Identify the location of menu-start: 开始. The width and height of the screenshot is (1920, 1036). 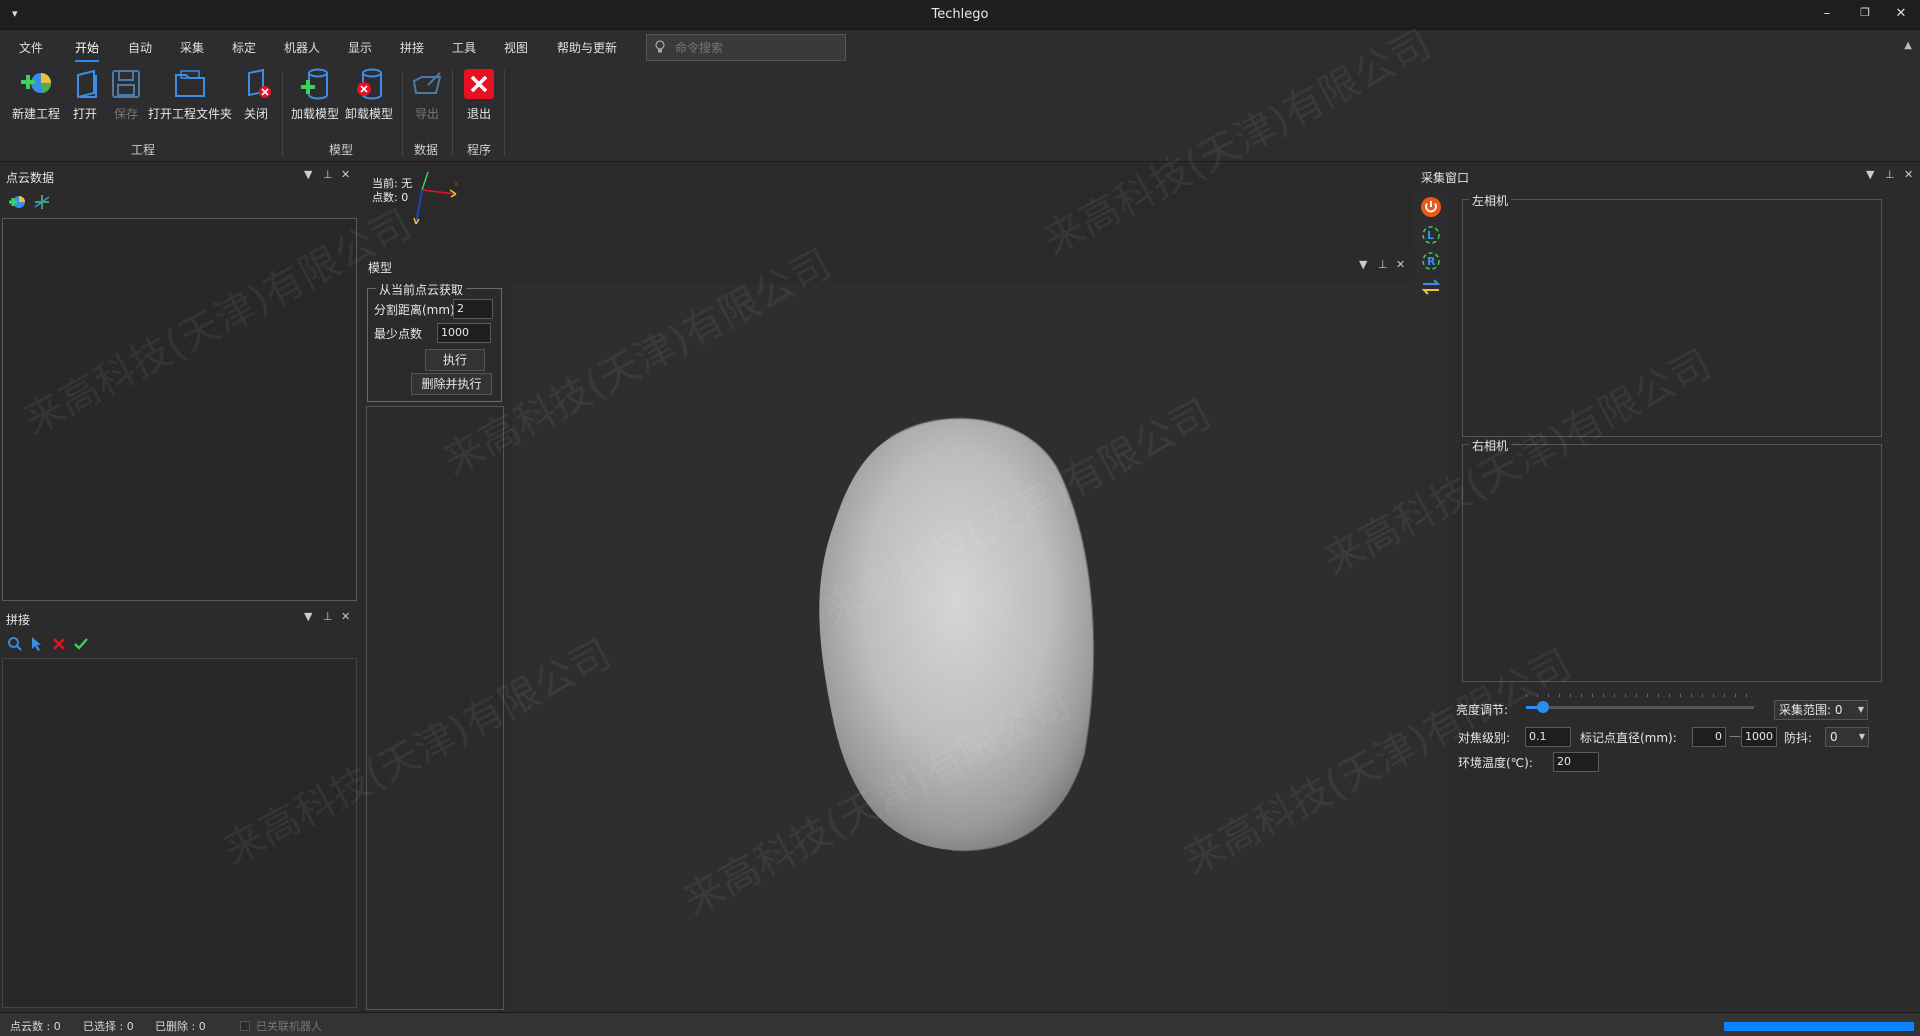
(87, 50).